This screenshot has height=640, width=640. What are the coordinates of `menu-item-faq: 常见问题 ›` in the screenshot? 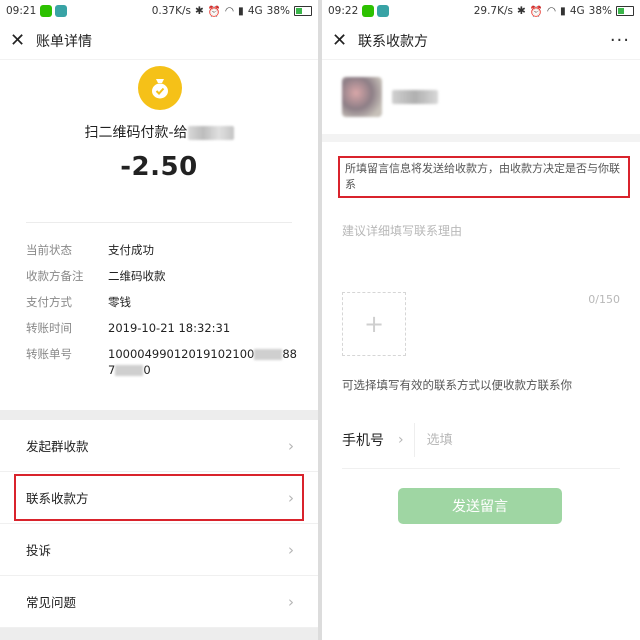 It's located at (159, 602).